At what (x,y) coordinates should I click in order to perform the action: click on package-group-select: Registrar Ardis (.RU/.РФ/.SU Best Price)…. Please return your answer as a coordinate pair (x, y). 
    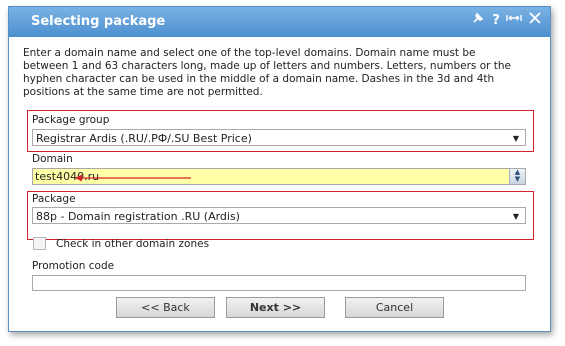
    Looking at the image, I should click on (279, 137).